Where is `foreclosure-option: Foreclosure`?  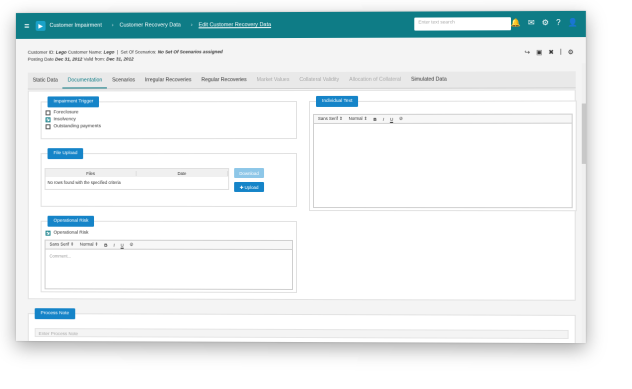 foreclosure-option: Foreclosure is located at coordinates (73, 113).